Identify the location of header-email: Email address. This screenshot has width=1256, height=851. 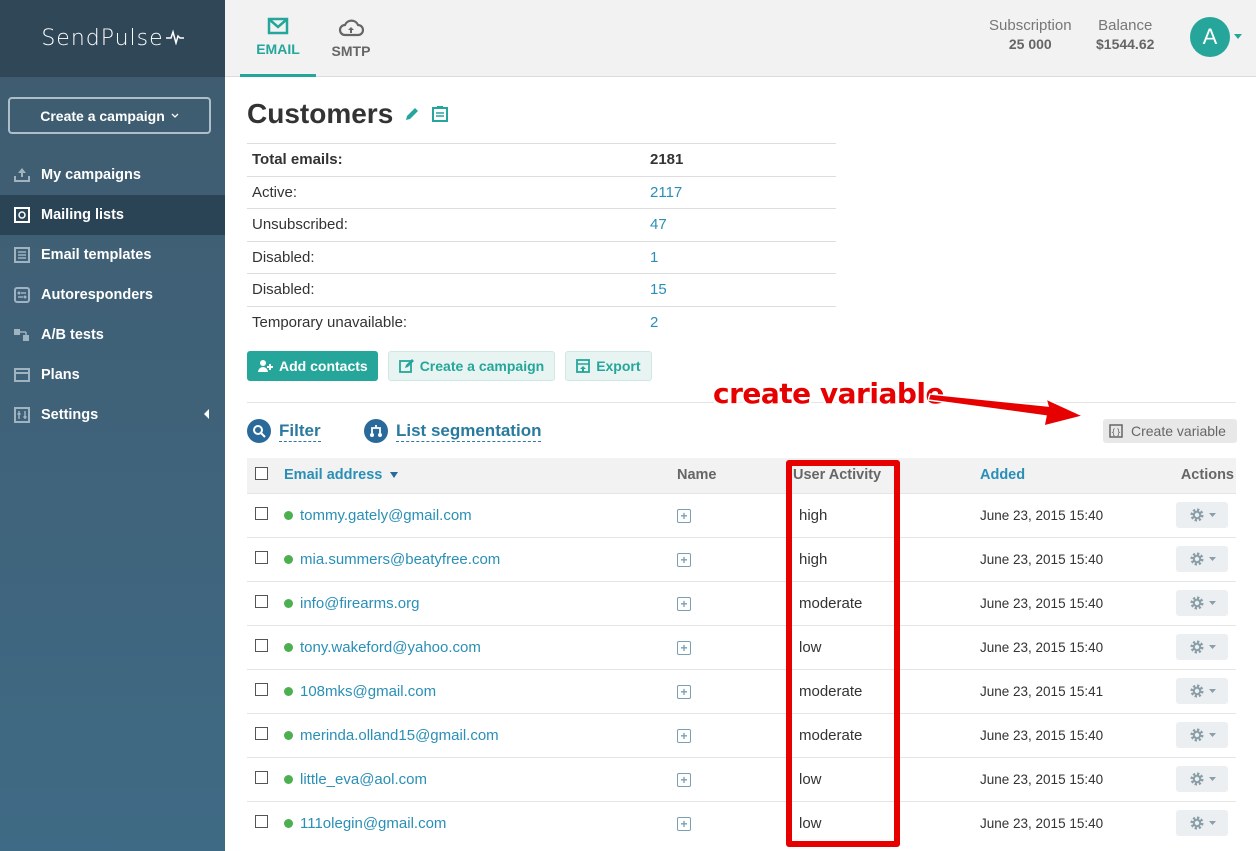
(480, 475).